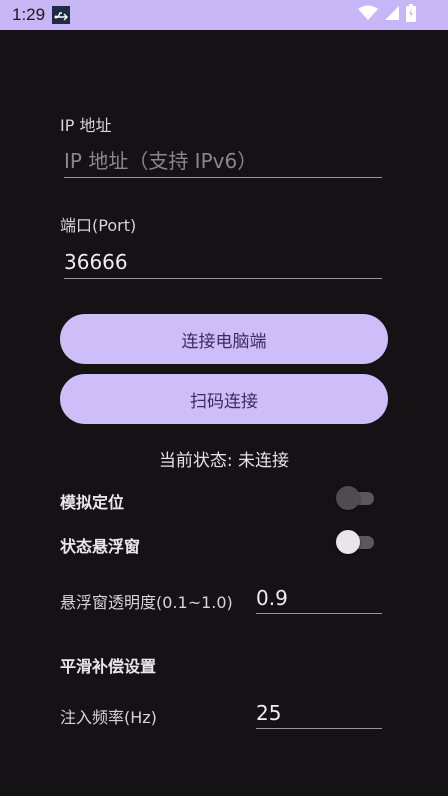  I want to click on status-icons, so click(387, 15).